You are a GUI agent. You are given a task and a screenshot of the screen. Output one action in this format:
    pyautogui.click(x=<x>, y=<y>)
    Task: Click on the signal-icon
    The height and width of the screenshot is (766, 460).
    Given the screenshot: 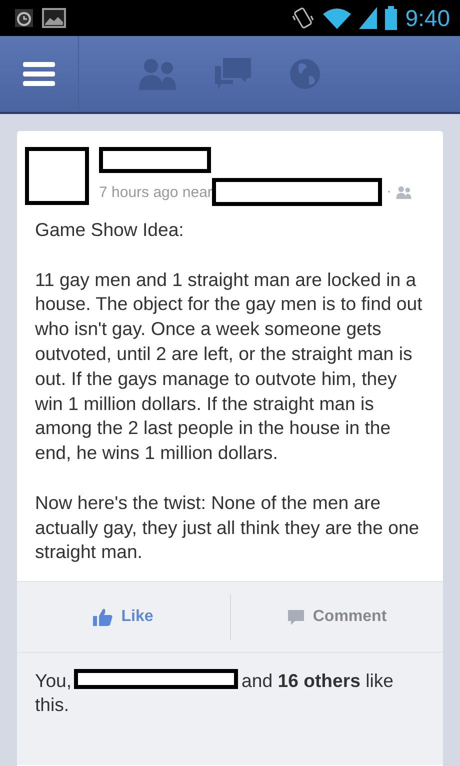 What is the action you would take?
    pyautogui.click(x=368, y=18)
    